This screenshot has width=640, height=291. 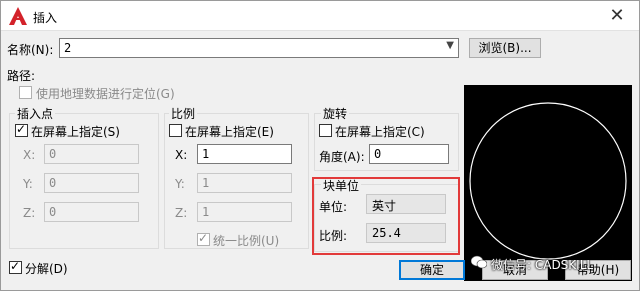 What do you see at coordinates (25, 92) in the screenshot?
I see `geo-checkbox` at bounding box center [25, 92].